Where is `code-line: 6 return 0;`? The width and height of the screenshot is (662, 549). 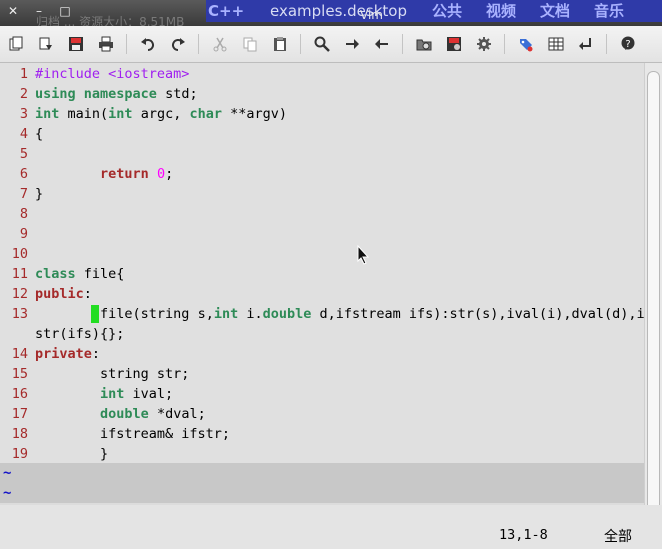
code-line: 6 return 0; is located at coordinates (86, 174).